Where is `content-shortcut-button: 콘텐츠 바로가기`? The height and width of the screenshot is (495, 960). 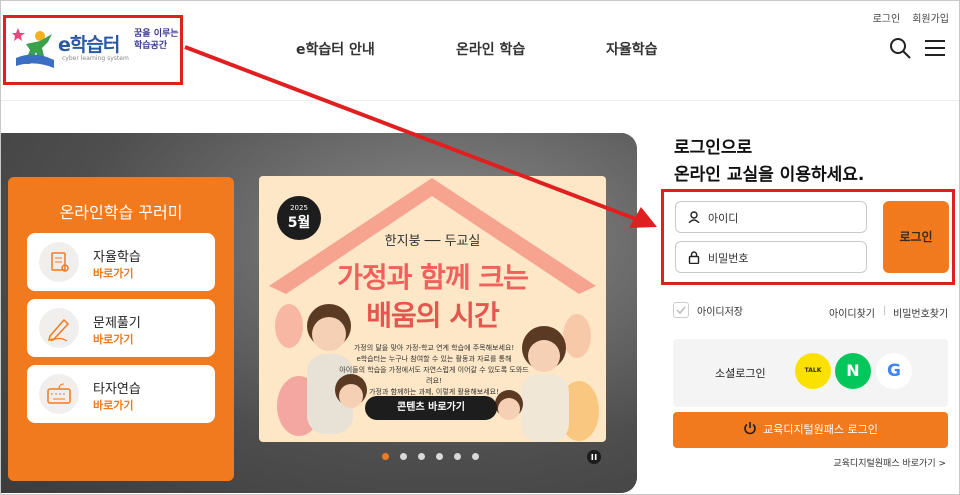 content-shortcut-button: 콘텐츠 바로가기 is located at coordinates (431, 408).